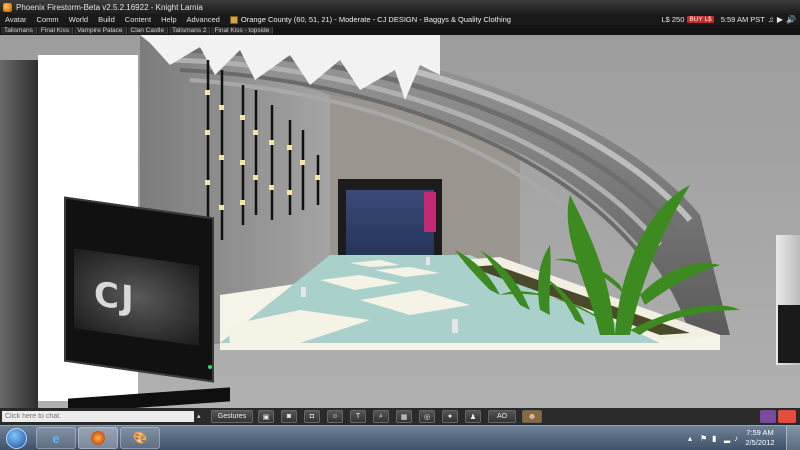  I want to click on volume-tray-icon: ♪, so click(736, 438).